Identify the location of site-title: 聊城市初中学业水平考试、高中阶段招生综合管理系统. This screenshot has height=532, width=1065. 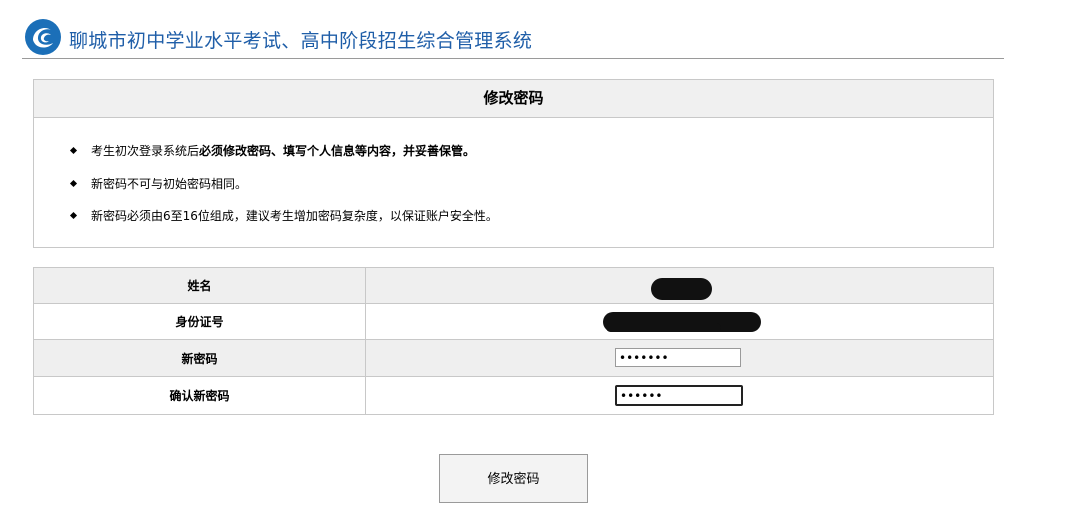
(301, 41).